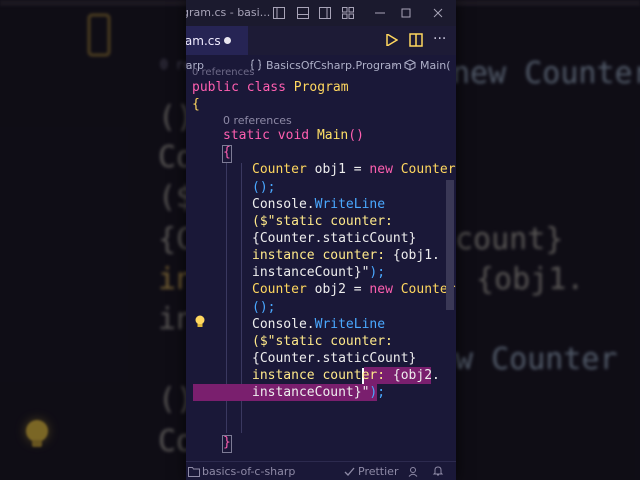 The height and width of the screenshot is (480, 640). I want to click on code-line-6: instance counter: {obj1., so click(346, 255).